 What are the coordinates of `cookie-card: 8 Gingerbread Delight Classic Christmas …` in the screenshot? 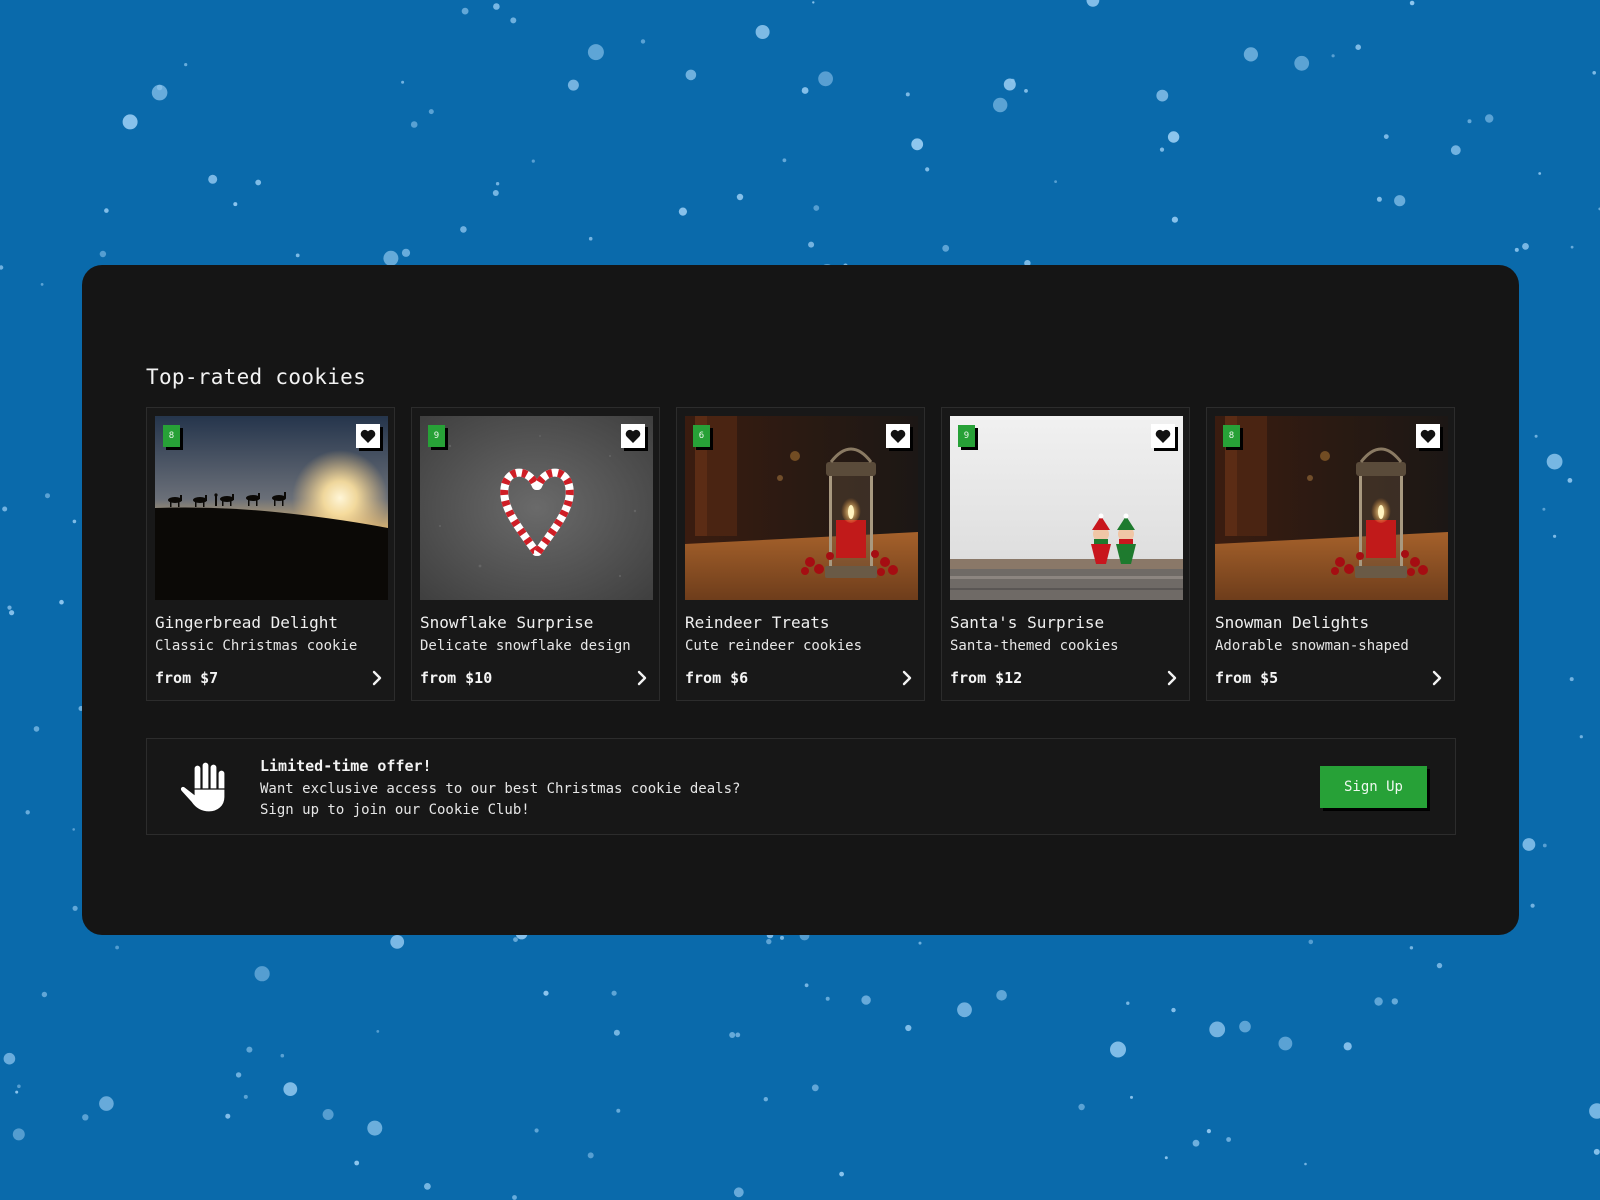 It's located at (270, 554).